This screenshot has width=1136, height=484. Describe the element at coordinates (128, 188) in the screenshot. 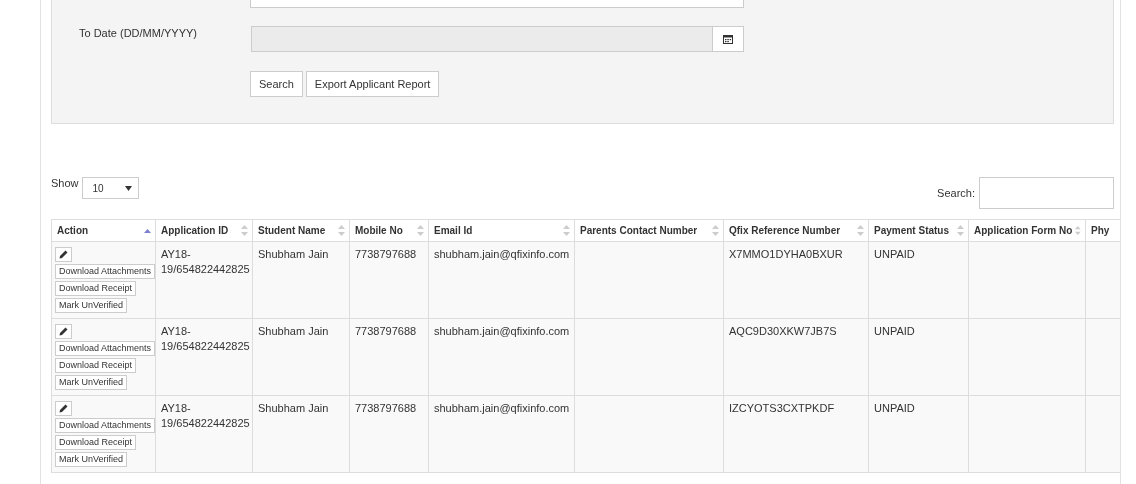

I see `dropdown-arrow-icon` at that location.